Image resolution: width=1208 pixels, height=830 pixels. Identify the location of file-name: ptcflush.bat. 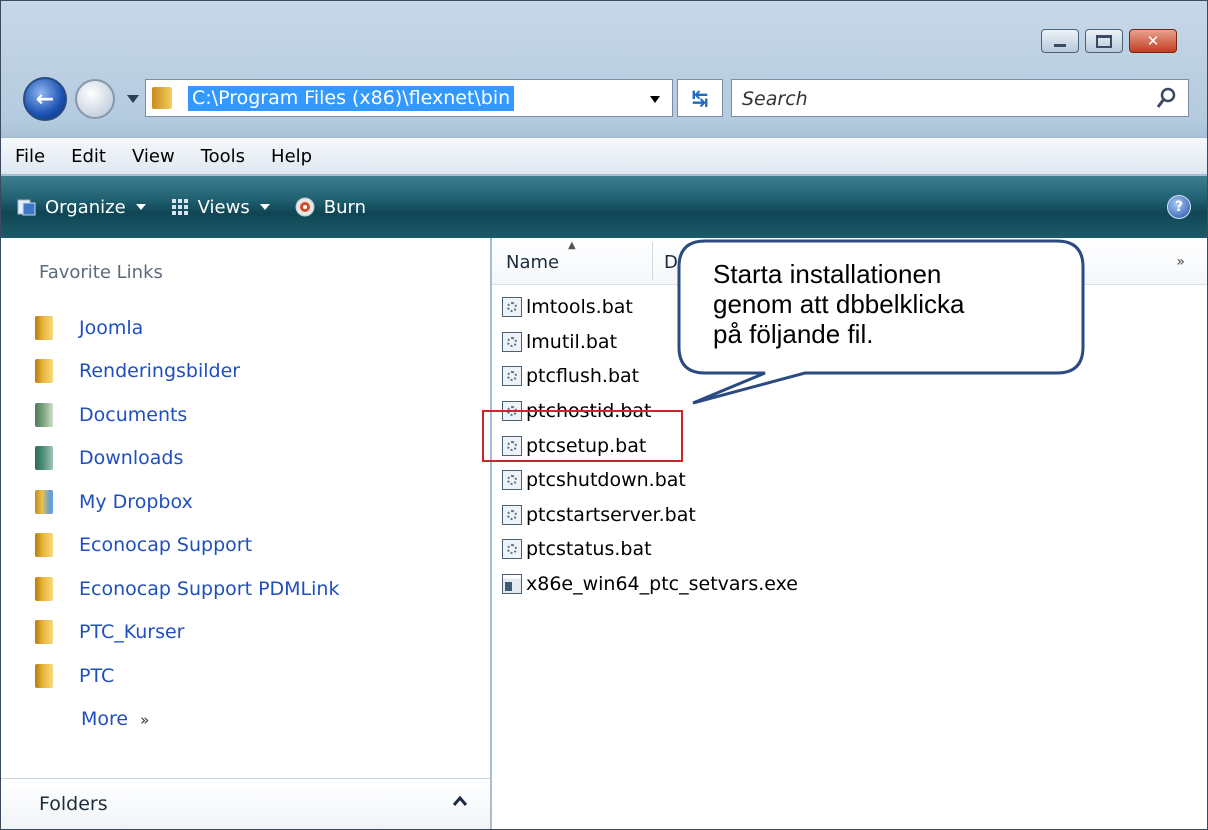
(583, 376).